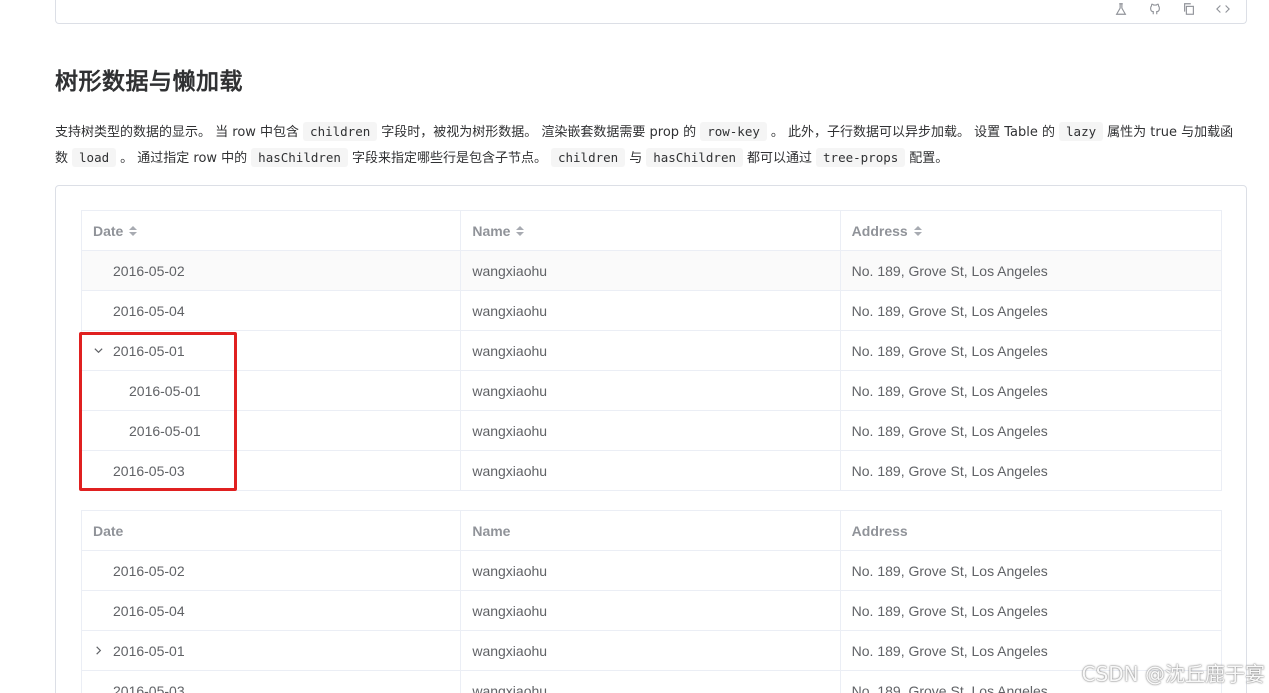  I want to click on copy-icon, so click(1189, 9).